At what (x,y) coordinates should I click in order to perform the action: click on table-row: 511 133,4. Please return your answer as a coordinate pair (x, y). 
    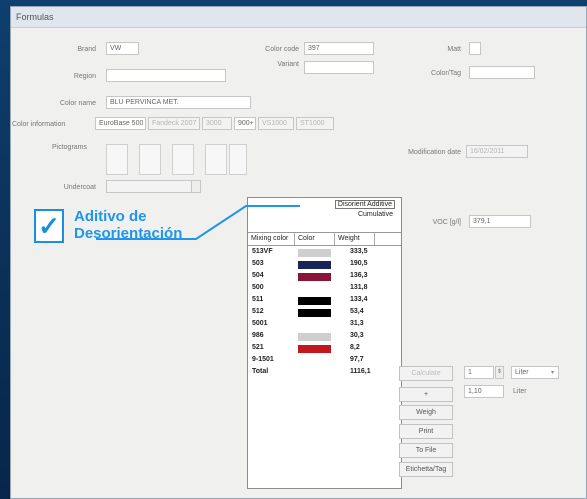
    Looking at the image, I should click on (324, 301).